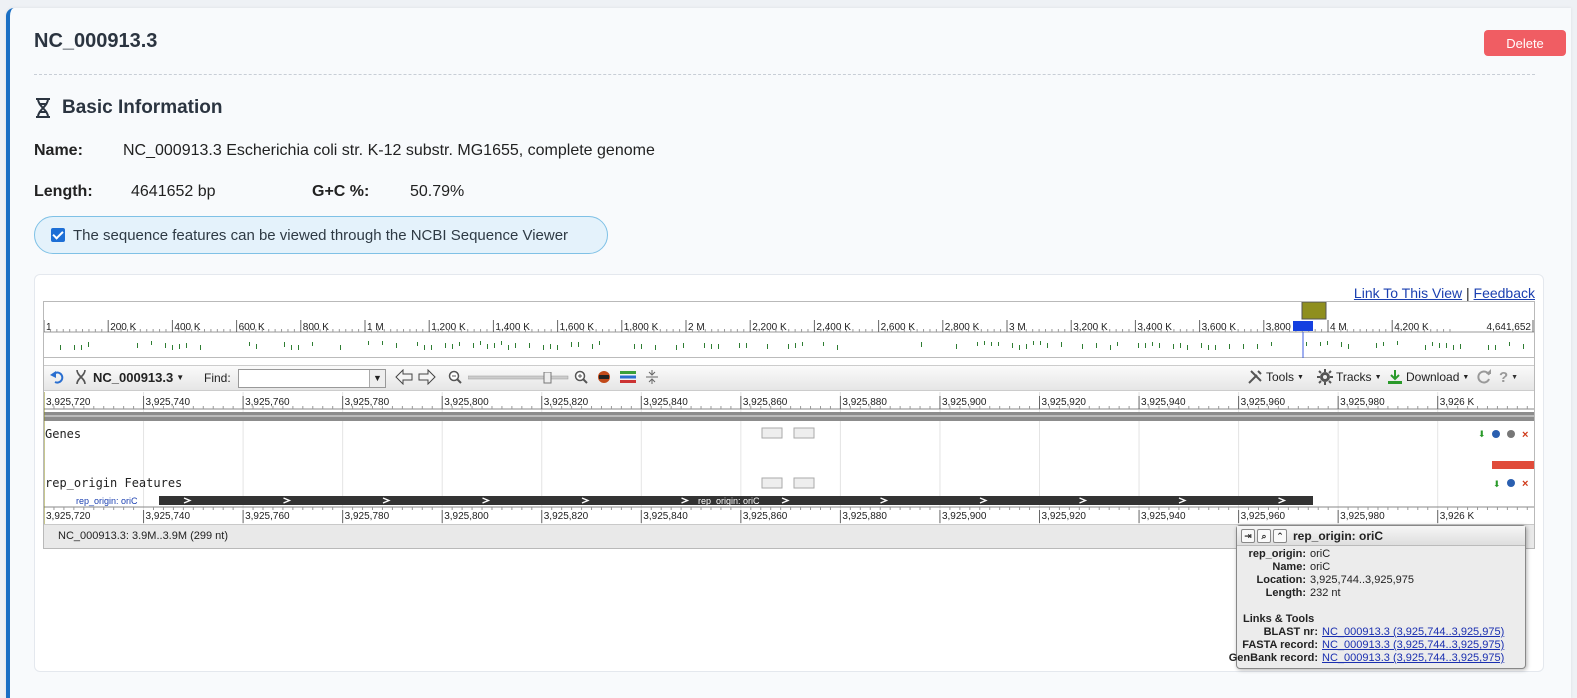 This screenshot has height=698, width=1577. Describe the element at coordinates (628, 377) in the screenshot. I see `markers-icon` at that location.